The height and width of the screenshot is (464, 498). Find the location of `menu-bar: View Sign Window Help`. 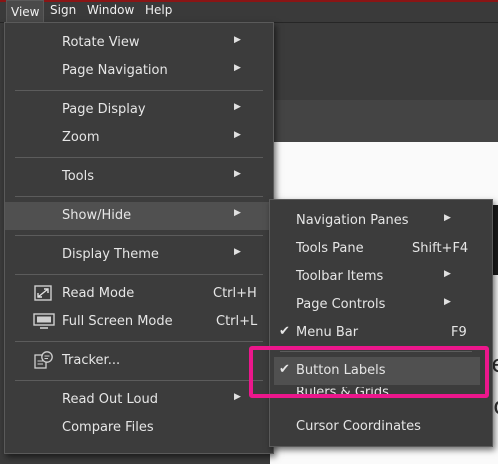

menu-bar: View Sign Window Help is located at coordinates (249, 11).